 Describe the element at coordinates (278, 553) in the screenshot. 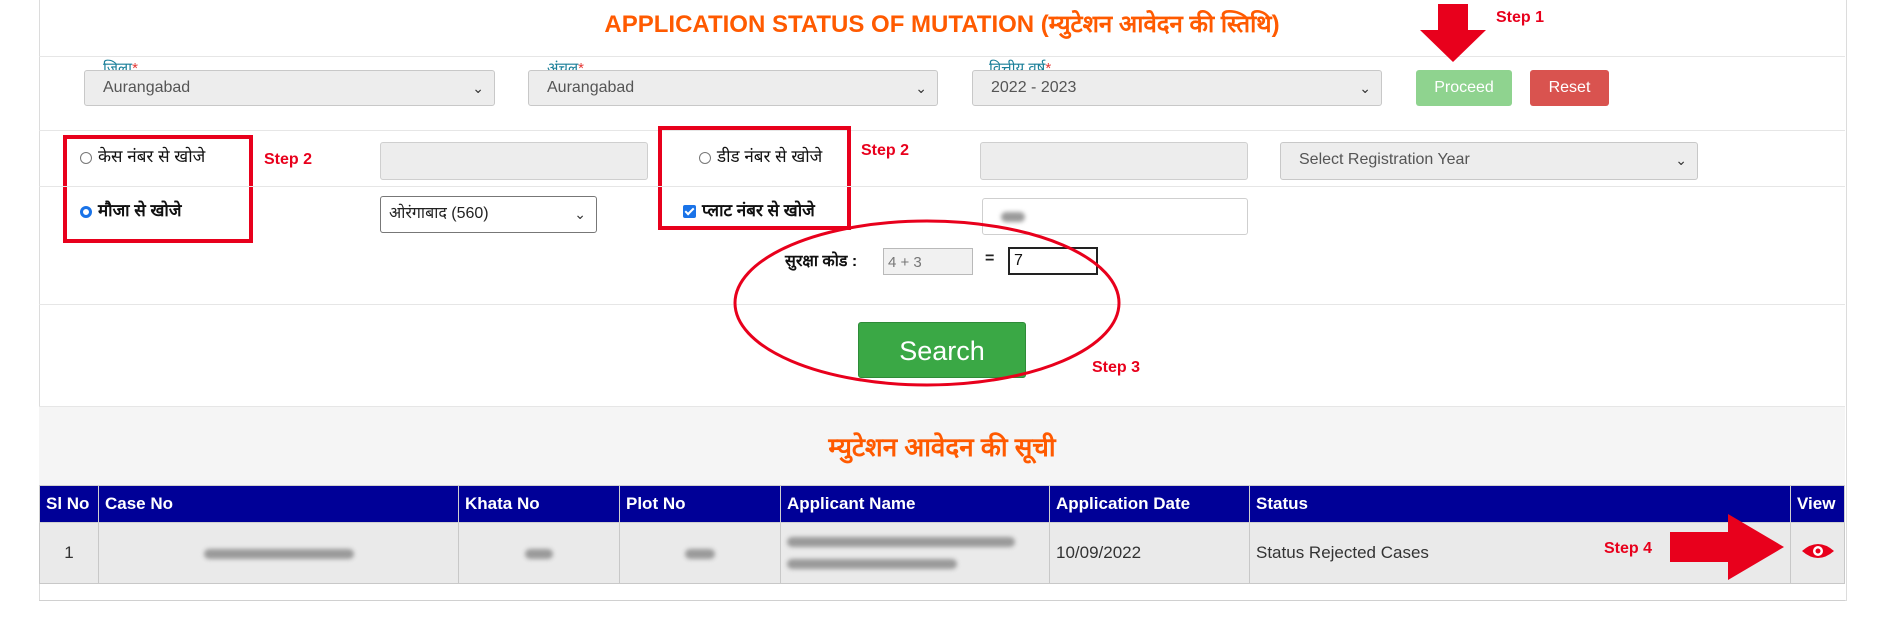

I see `cell-case-no` at that location.